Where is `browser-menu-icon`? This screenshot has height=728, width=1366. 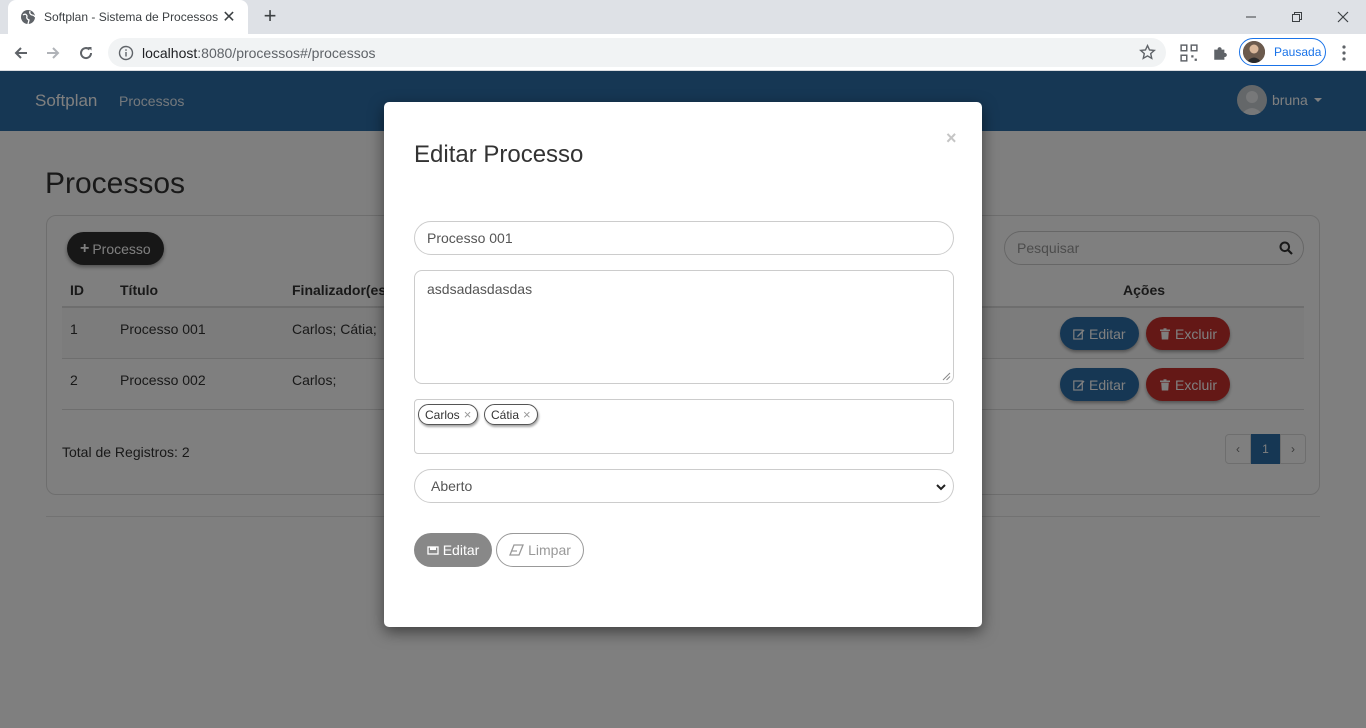
browser-menu-icon is located at coordinates (1344, 53).